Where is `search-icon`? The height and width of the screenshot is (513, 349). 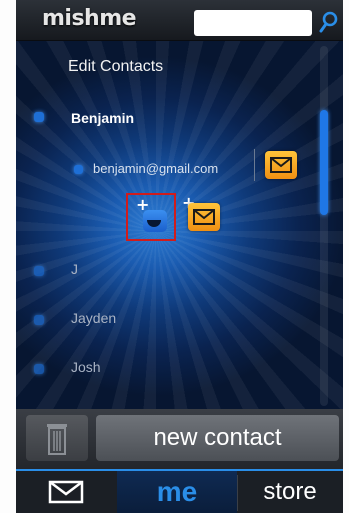 search-icon is located at coordinates (329, 22).